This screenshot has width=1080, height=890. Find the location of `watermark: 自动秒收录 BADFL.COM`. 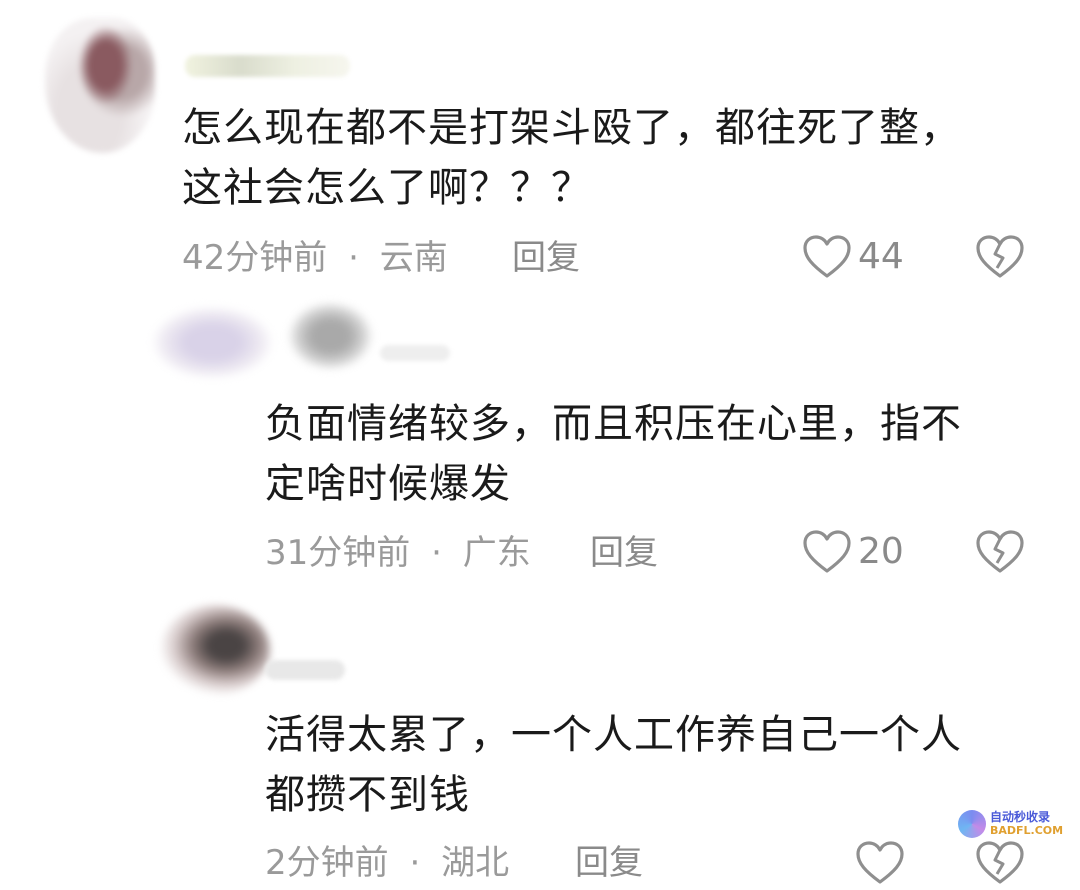

watermark: 自动秒收录 BADFL.COM is located at coordinates (1010, 824).